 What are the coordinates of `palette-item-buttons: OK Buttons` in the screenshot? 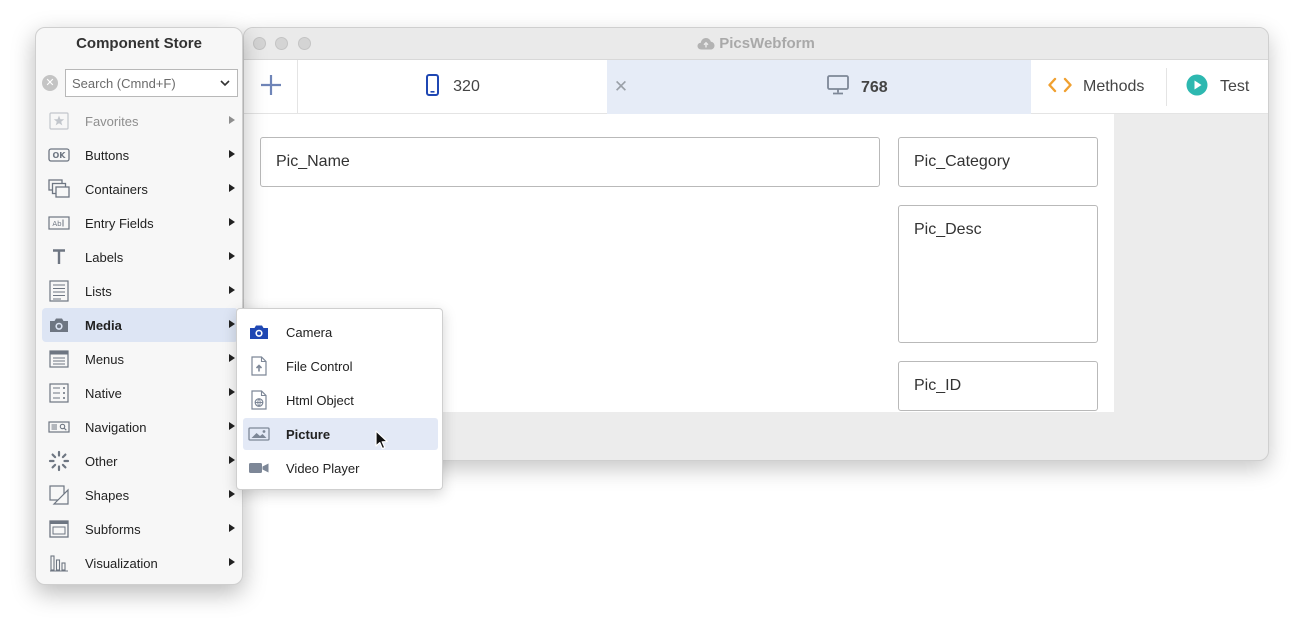 It's located at (140, 155).